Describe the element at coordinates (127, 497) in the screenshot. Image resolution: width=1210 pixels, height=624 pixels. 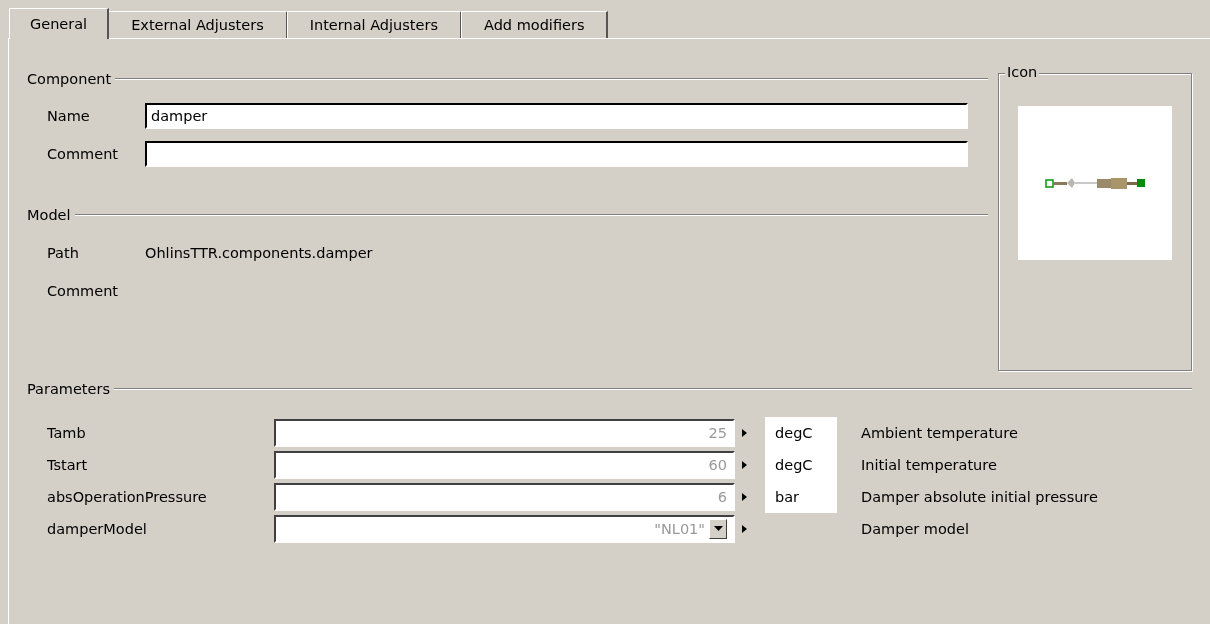
I see `parameter-name: absOperationPressure` at that location.